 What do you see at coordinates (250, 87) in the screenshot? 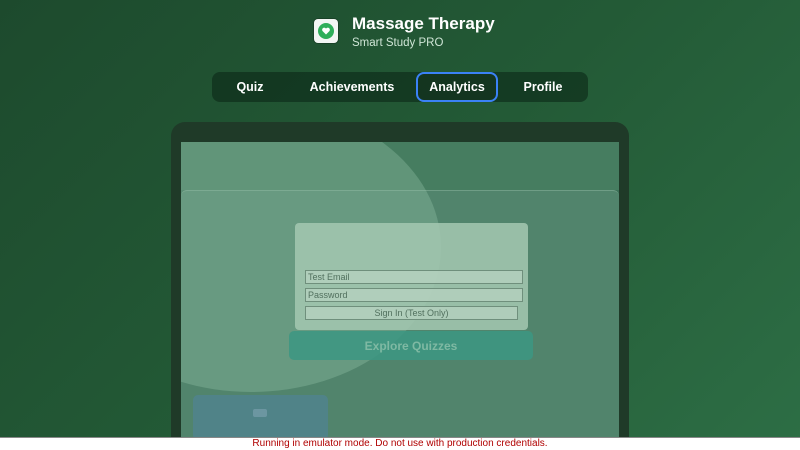
I see `tab-quiz: Quiz` at bounding box center [250, 87].